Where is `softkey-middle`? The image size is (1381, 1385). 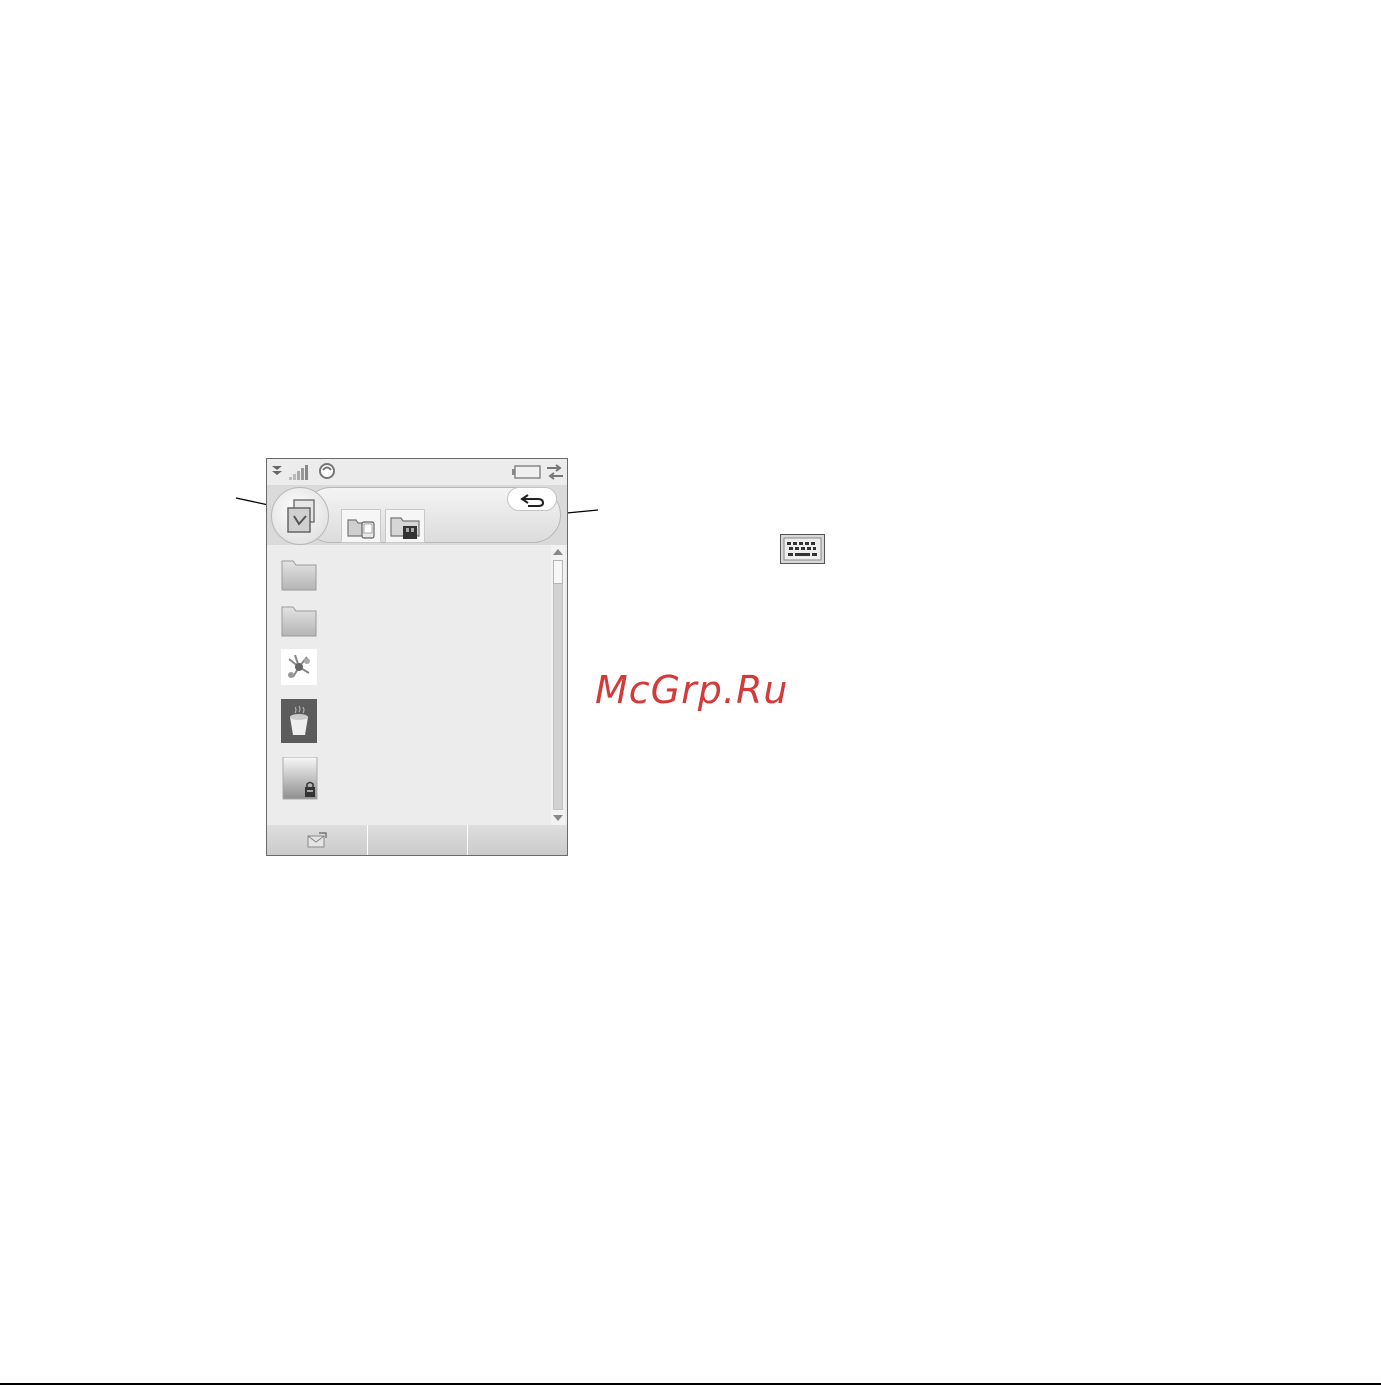
softkey-middle is located at coordinates (417, 840).